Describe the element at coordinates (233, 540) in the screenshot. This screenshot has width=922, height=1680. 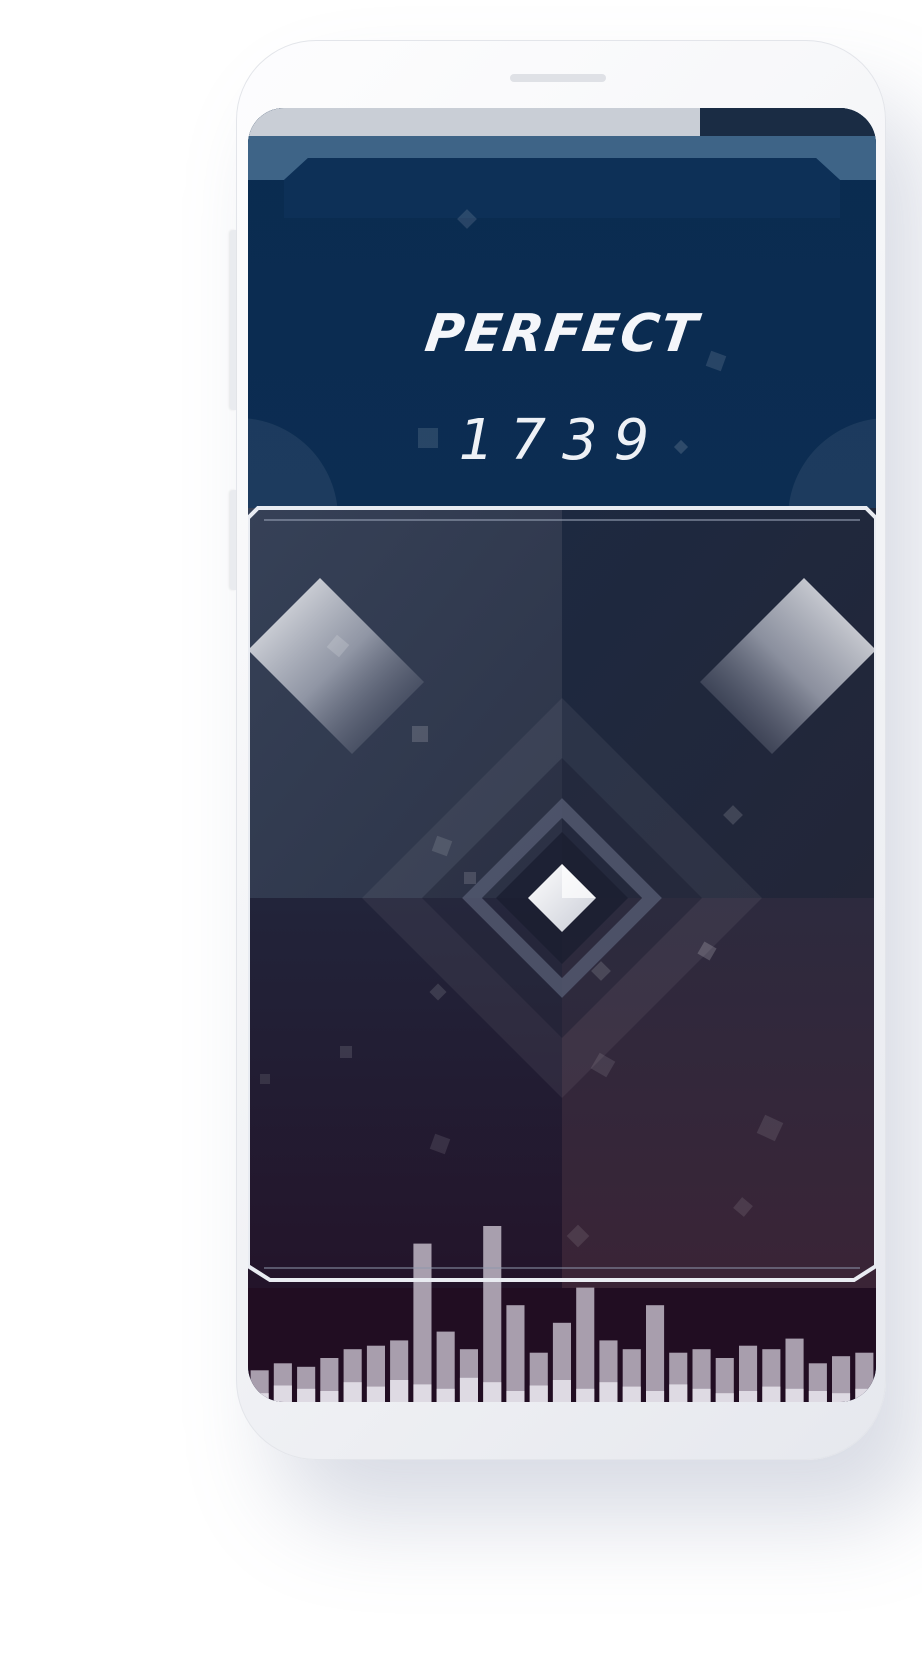
I see `power-button` at that location.